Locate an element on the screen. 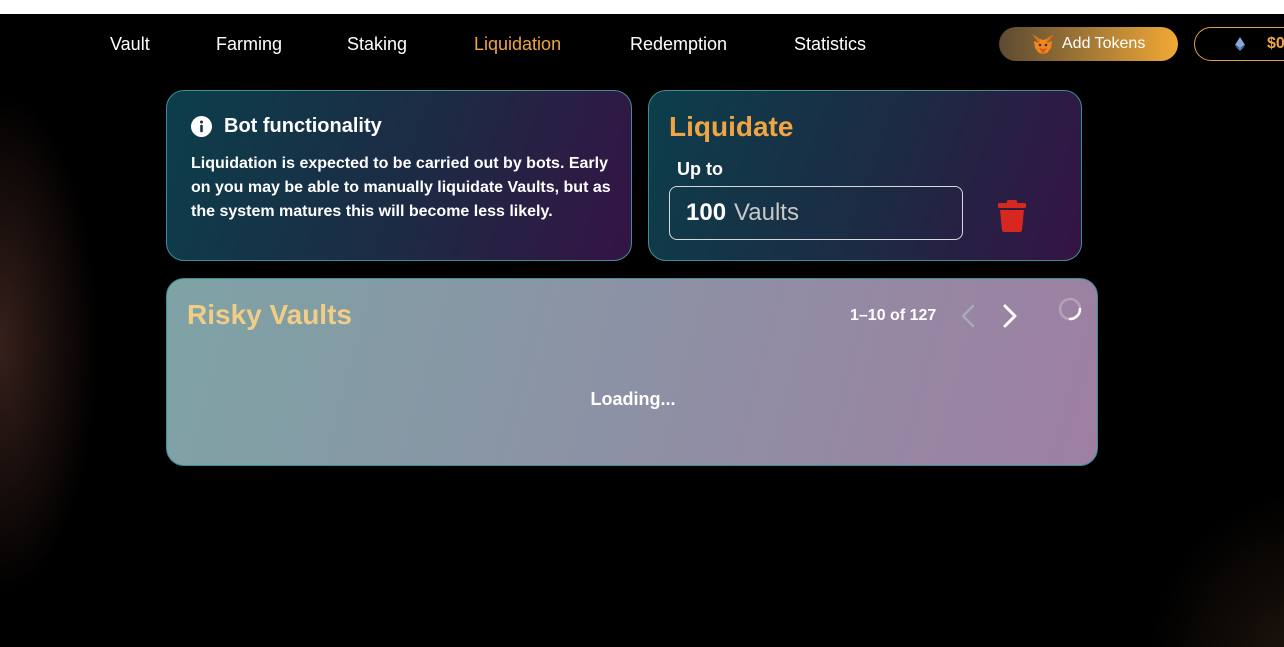 This screenshot has height=647, width=1284. ethereum-icon is located at coordinates (1240, 44).